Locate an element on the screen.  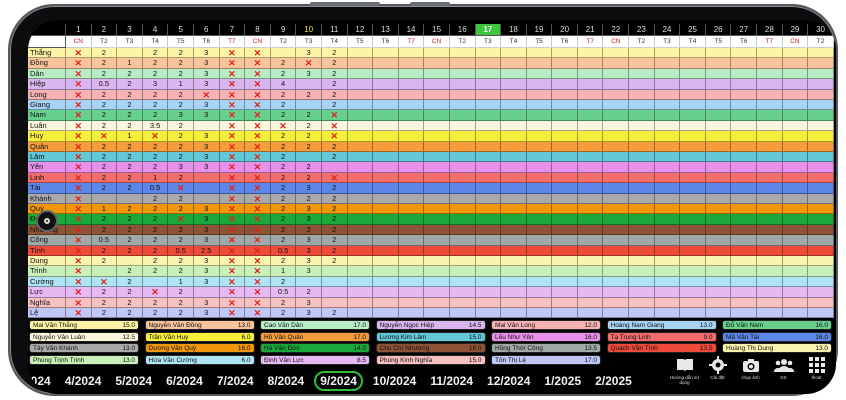
day-header: 7 is located at coordinates (232, 30).